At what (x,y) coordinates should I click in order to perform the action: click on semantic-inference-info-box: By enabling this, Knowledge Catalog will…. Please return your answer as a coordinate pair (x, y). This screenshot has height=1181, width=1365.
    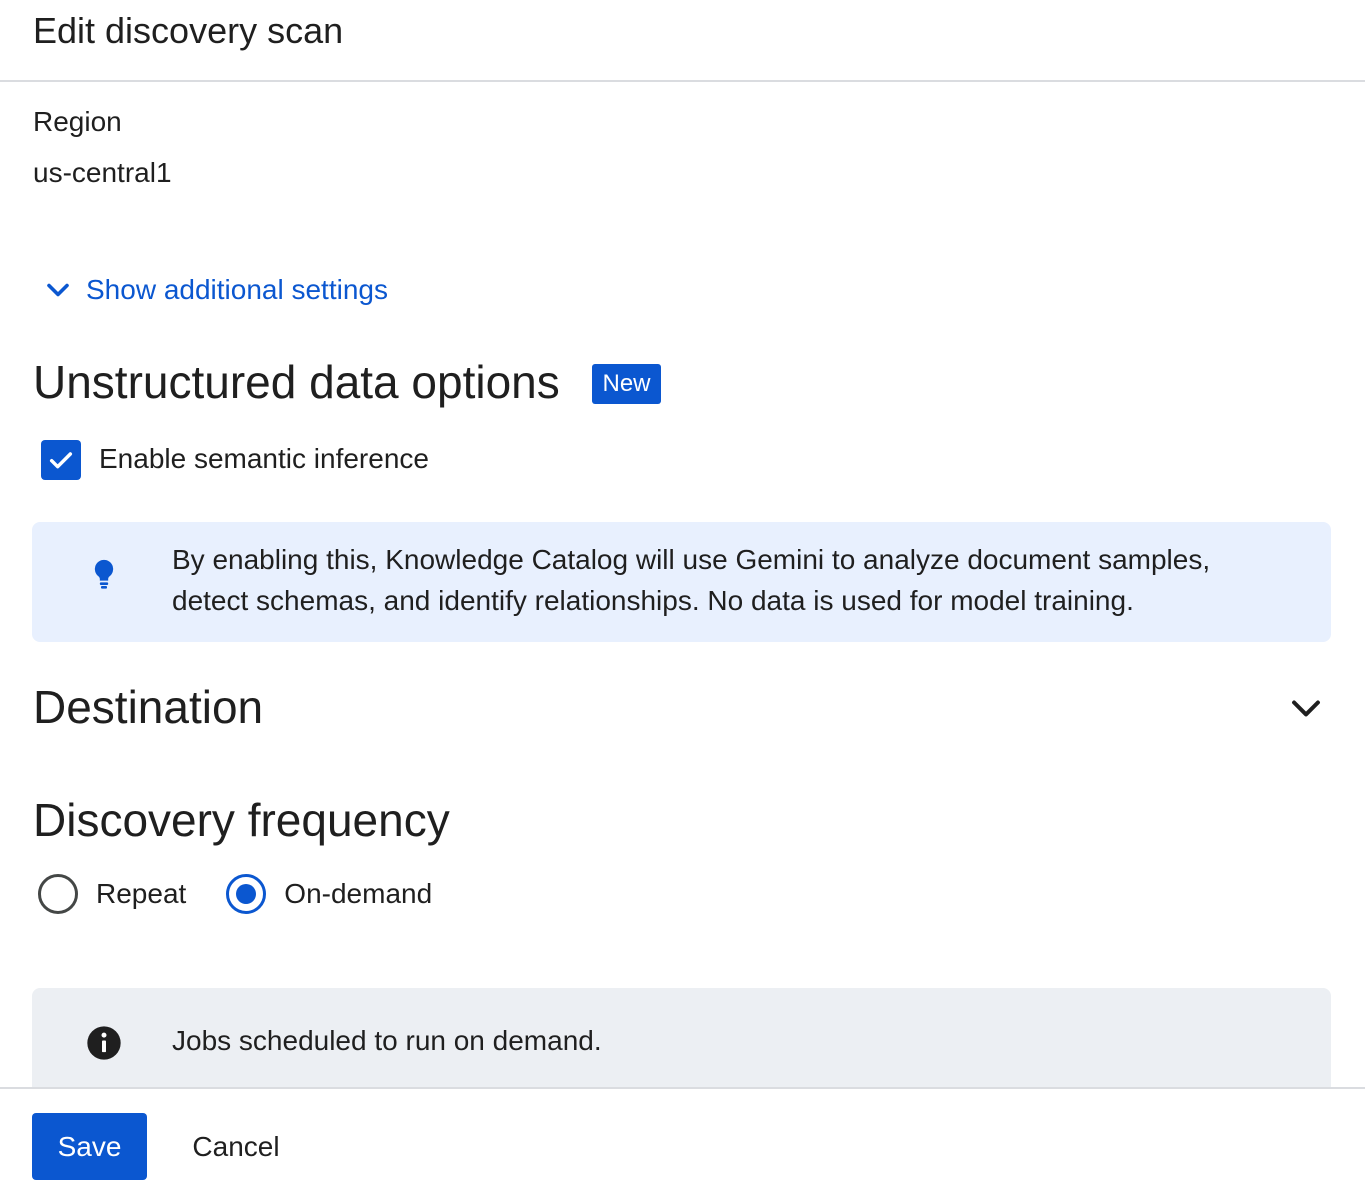
    Looking at the image, I should click on (681, 582).